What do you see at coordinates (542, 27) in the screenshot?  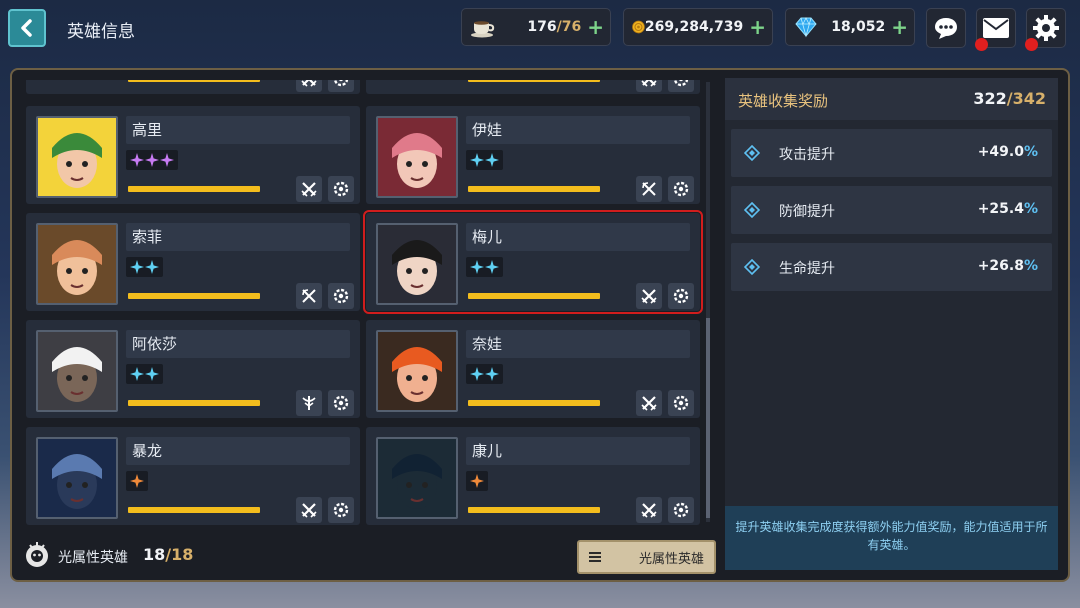 I see `stamina-value: 176` at bounding box center [542, 27].